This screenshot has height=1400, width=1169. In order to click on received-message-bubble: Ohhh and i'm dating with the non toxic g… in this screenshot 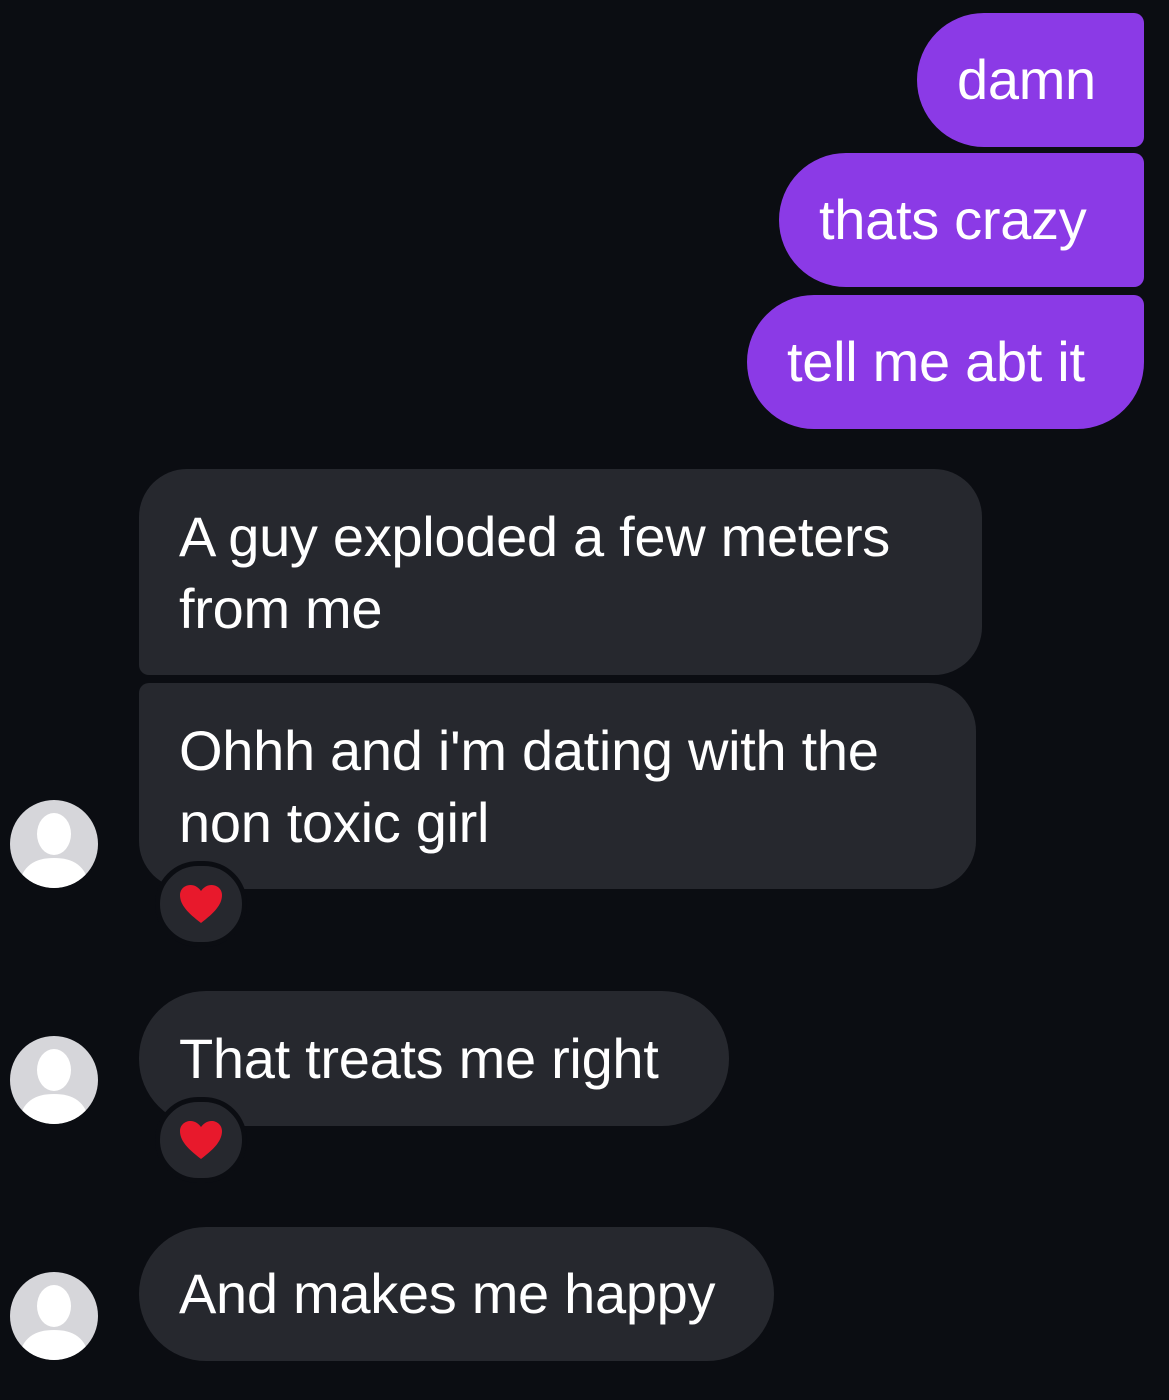, I will do `click(557, 786)`.